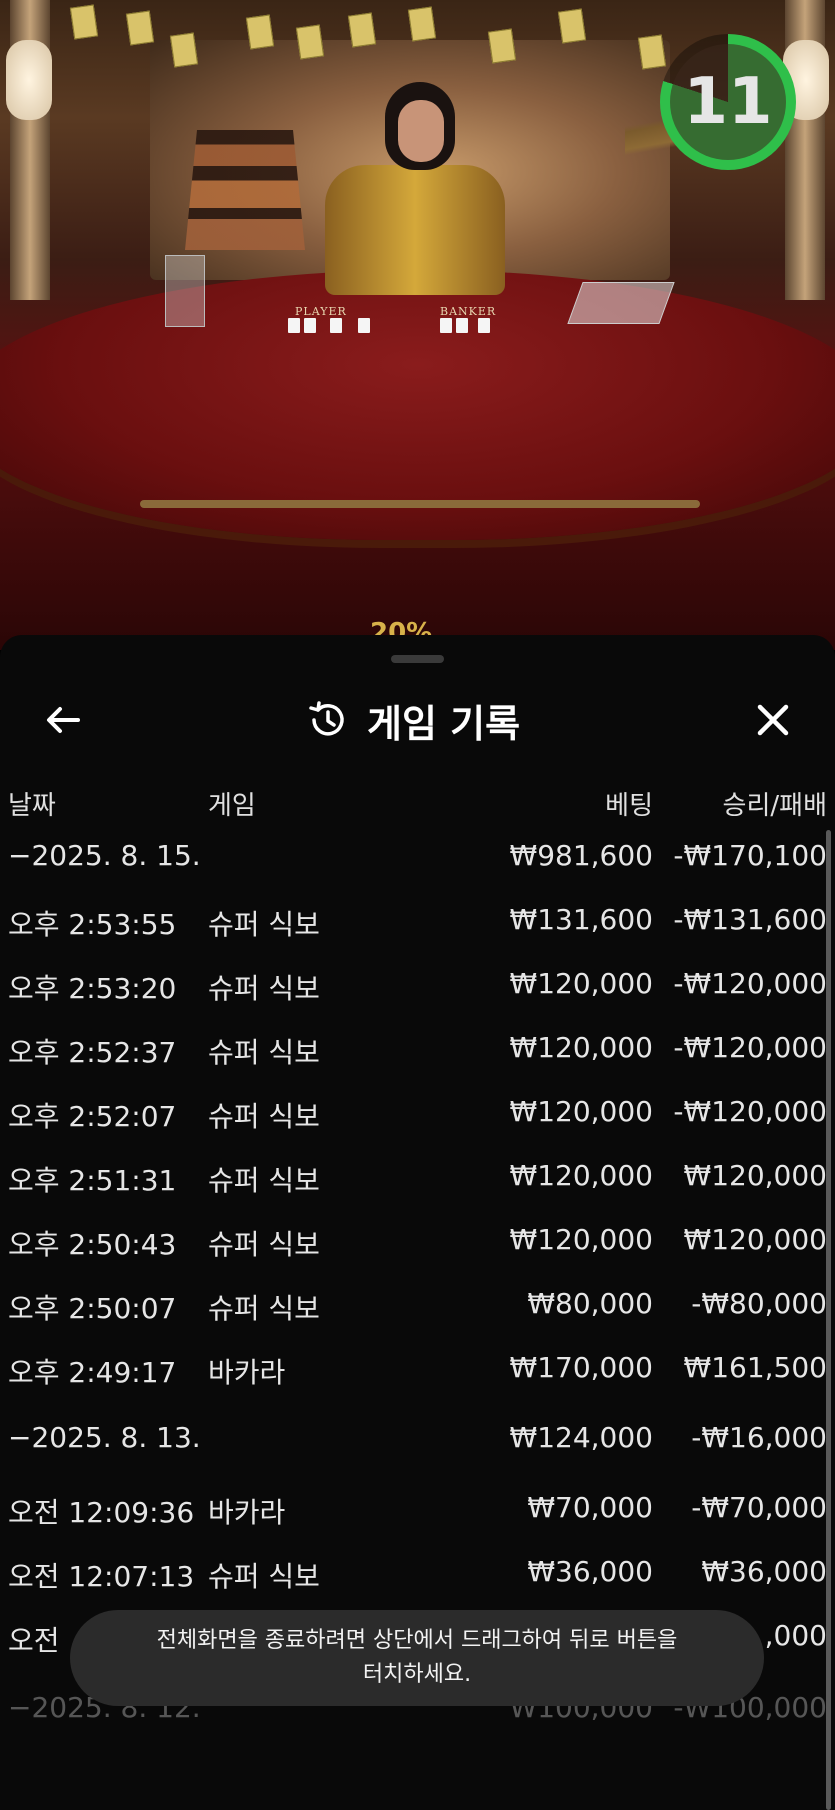 The width and height of the screenshot is (835, 1810). What do you see at coordinates (417, 921) in the screenshot?
I see `history-row: 오후 2:53:55 슈퍼 식보 ₩131,600 -₩131,600` at bounding box center [417, 921].